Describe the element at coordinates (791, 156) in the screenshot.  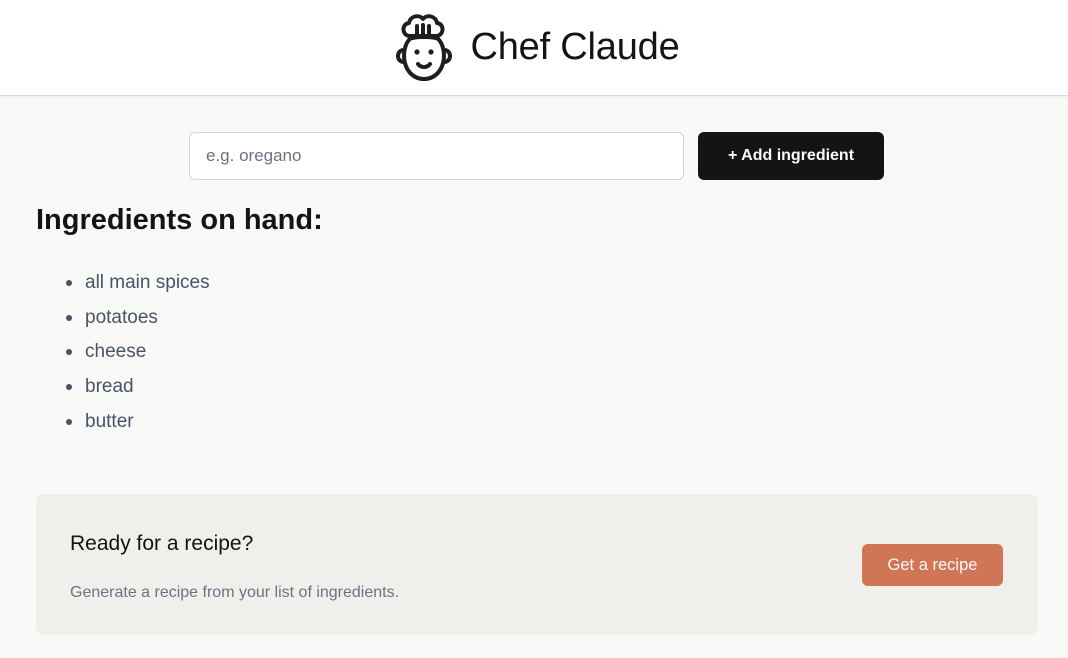
I see `add-ingredient-button: + Add ingredient` at that location.